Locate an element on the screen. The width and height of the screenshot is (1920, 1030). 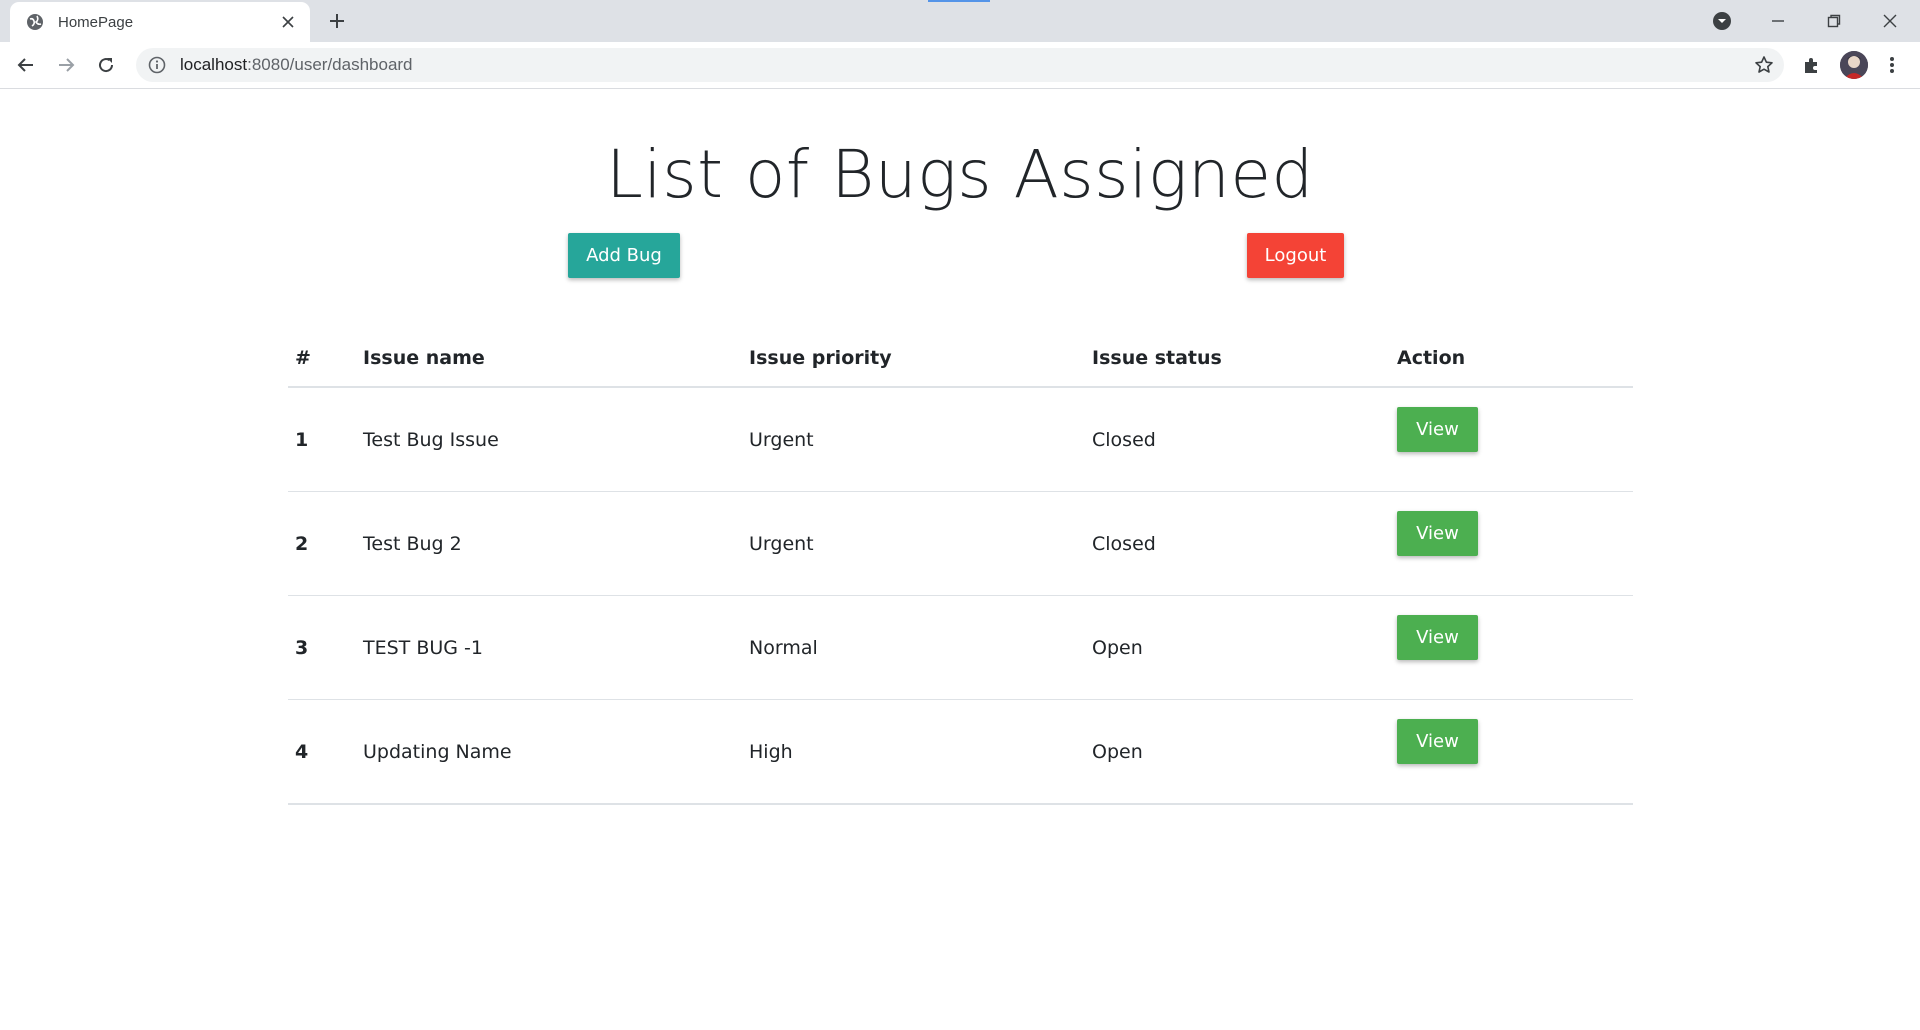
url-host: localhost is located at coordinates (214, 64).